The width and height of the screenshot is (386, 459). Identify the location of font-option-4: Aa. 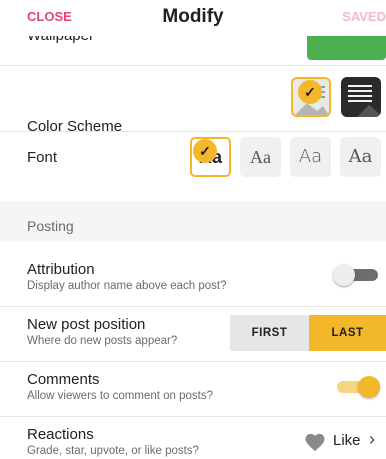
(360, 157).